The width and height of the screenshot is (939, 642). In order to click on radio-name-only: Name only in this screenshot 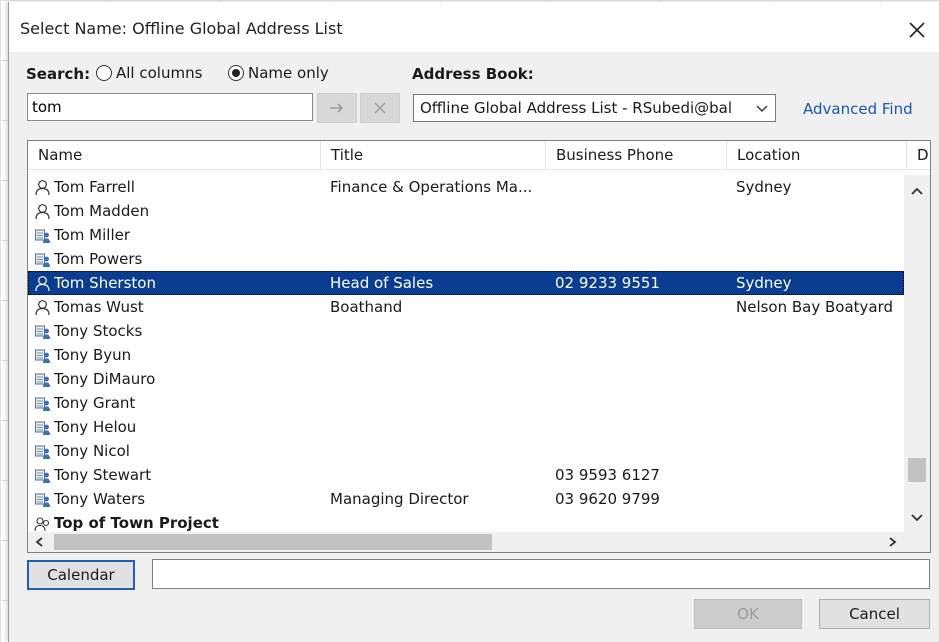, I will do `click(278, 73)`.